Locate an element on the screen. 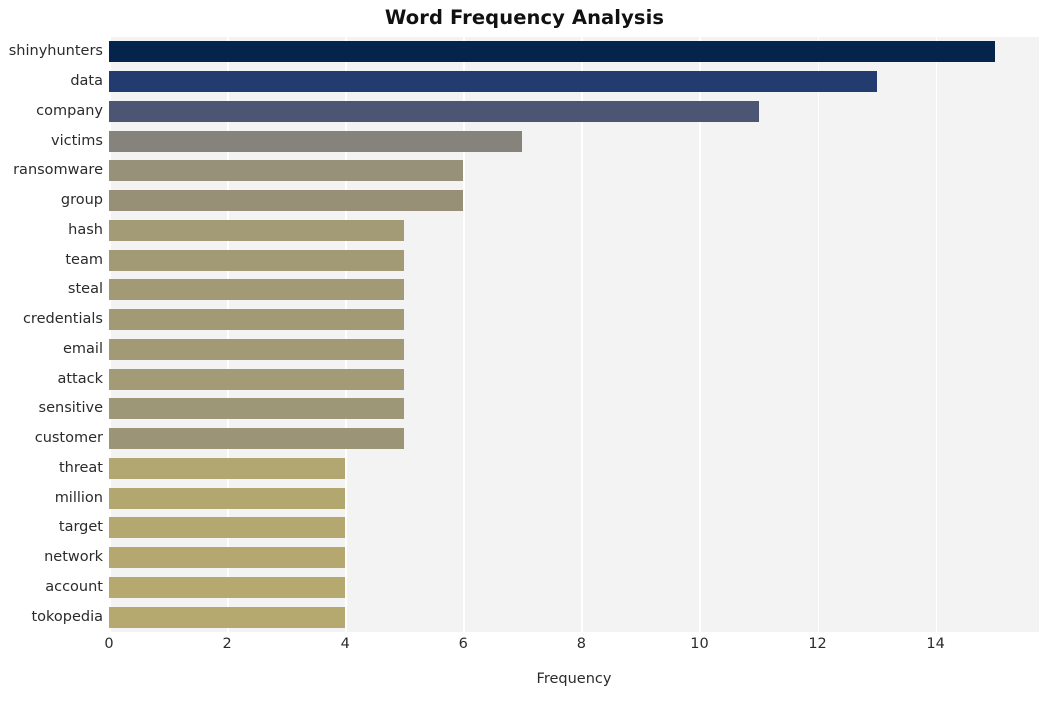  y-tick-label: customer is located at coordinates (68, 438).